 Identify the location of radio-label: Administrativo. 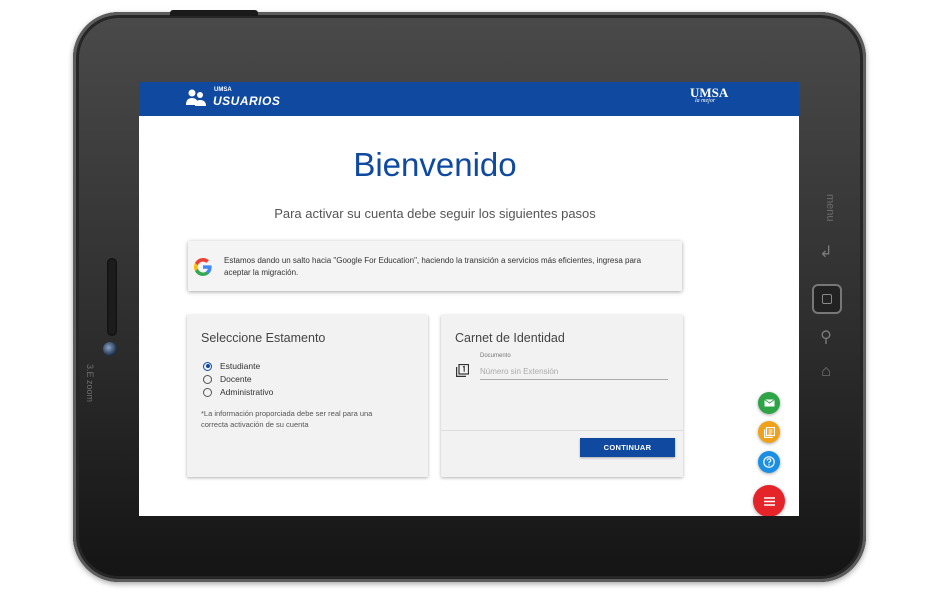
(247, 392).